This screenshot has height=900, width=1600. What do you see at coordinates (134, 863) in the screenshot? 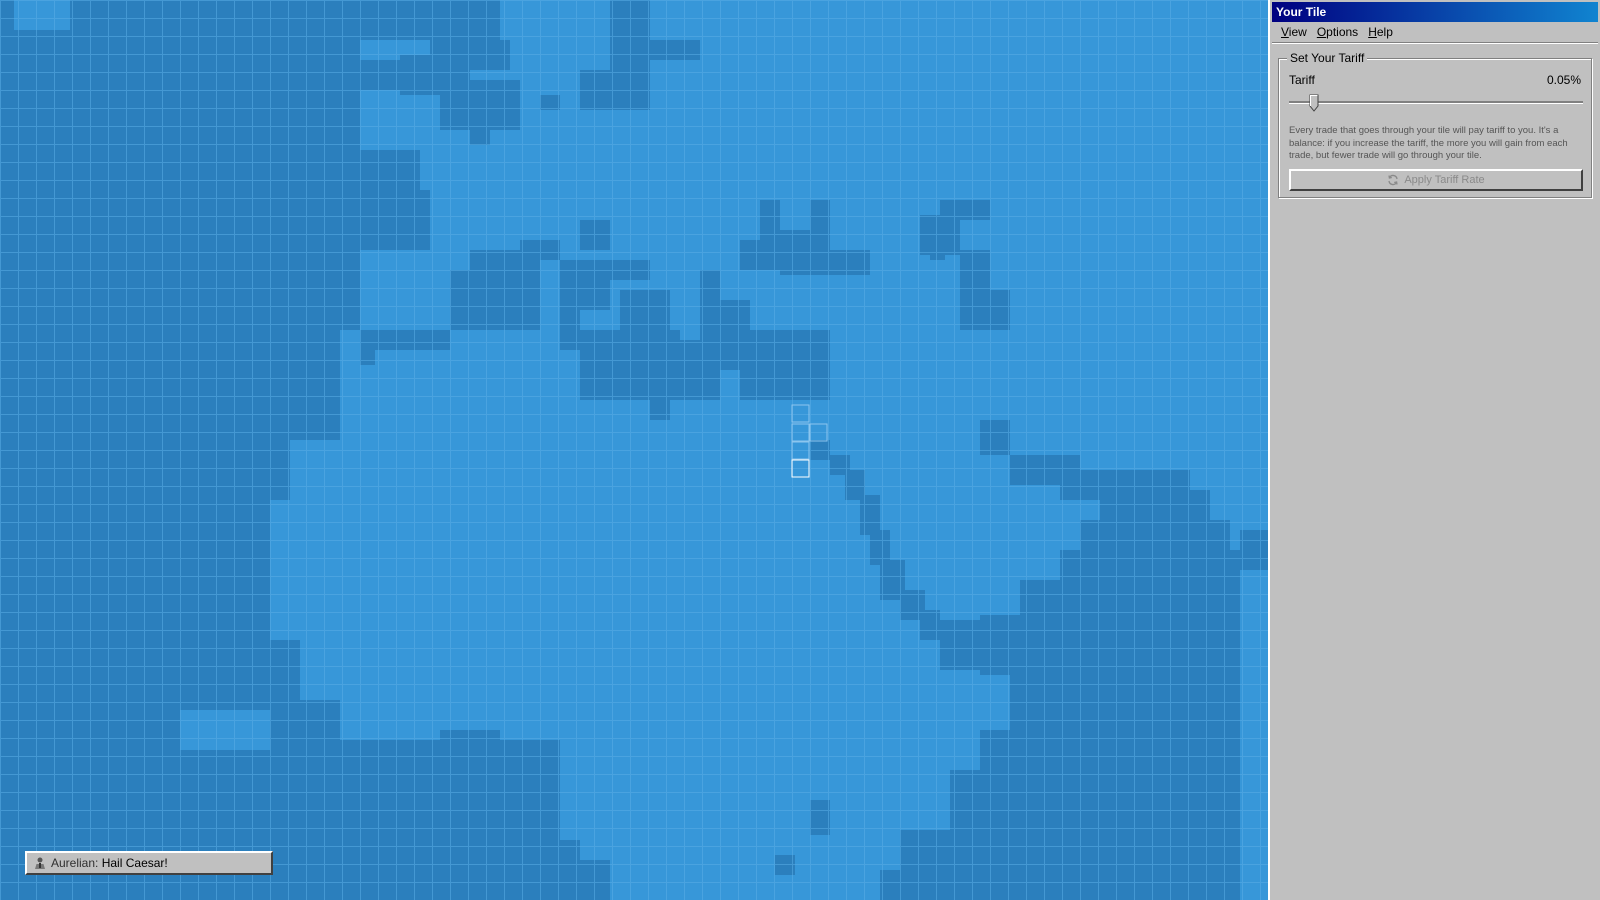
I see `chat-text: Hail Caesar!` at bounding box center [134, 863].